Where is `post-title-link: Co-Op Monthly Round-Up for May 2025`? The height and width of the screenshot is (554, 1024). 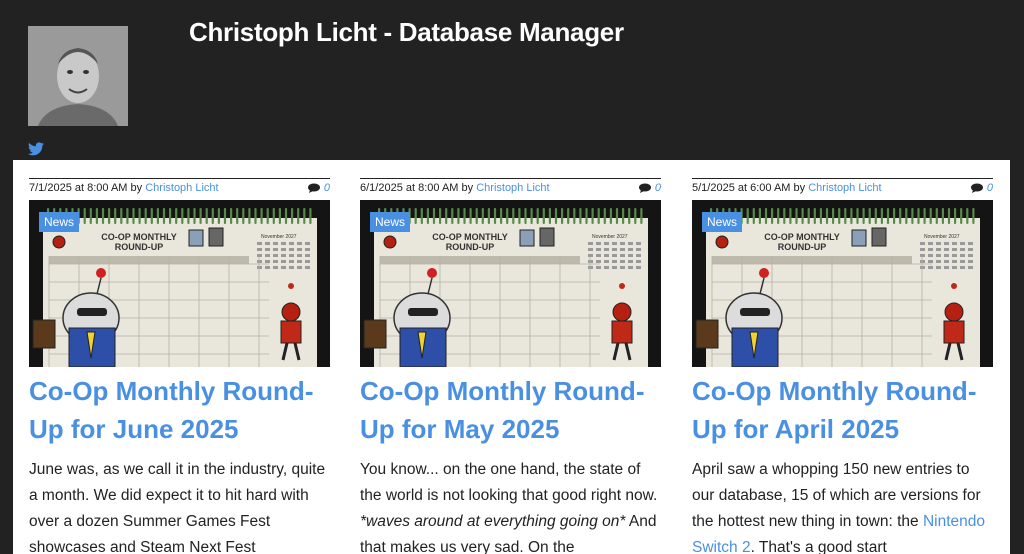
post-title-link: Co-Op Monthly Round-Up for May 2025 is located at coordinates (510, 410).